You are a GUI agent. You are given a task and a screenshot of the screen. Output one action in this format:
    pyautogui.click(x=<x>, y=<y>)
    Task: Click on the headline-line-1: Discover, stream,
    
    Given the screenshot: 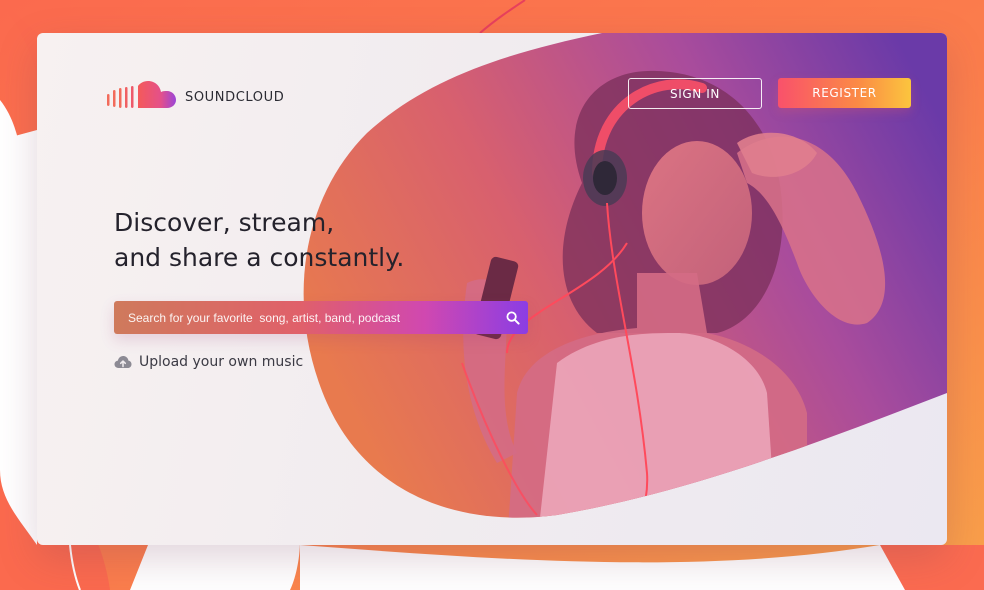 What is the action you would take?
    pyautogui.click(x=224, y=222)
    